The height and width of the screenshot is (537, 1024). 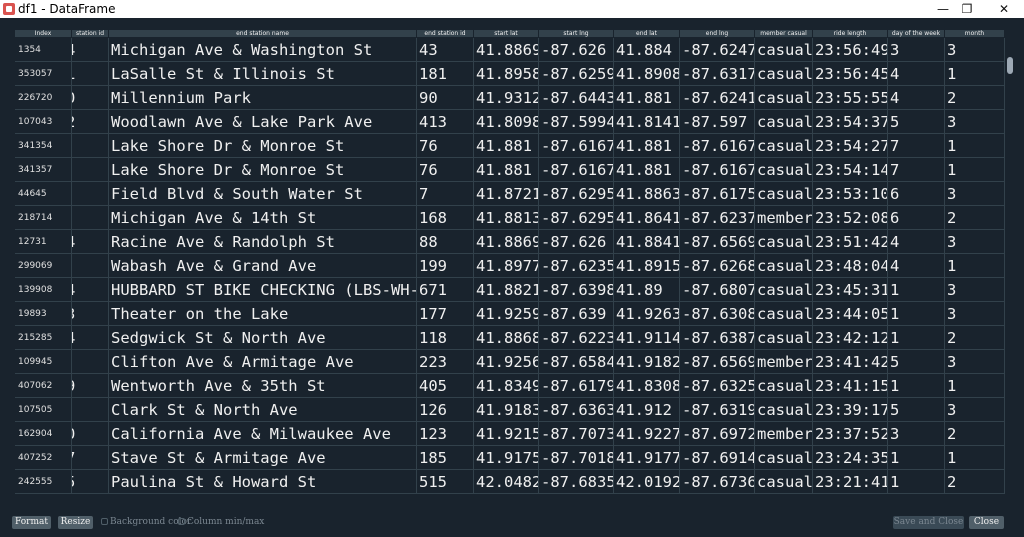 What do you see at coordinates (850, 74) in the screenshot?
I see `cell-ride-length: 23:56:45` at bounding box center [850, 74].